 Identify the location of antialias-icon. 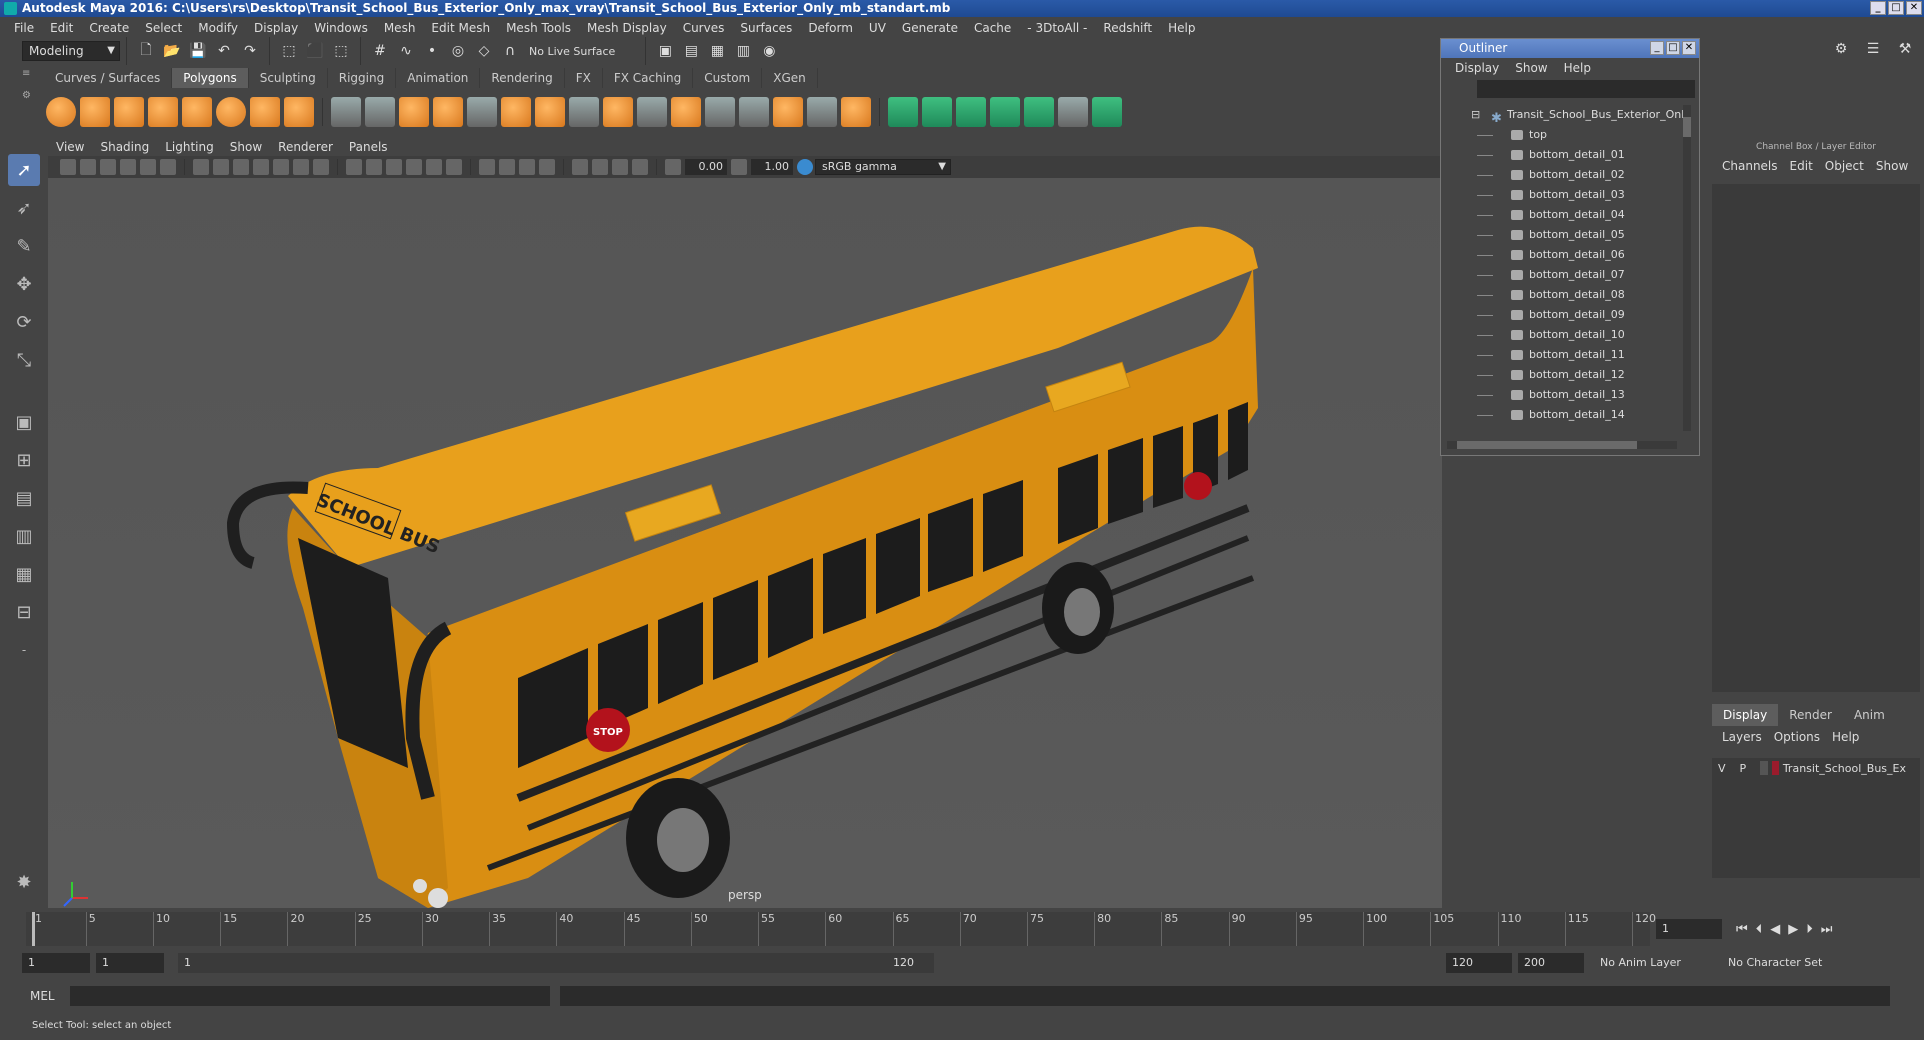
(527, 167).